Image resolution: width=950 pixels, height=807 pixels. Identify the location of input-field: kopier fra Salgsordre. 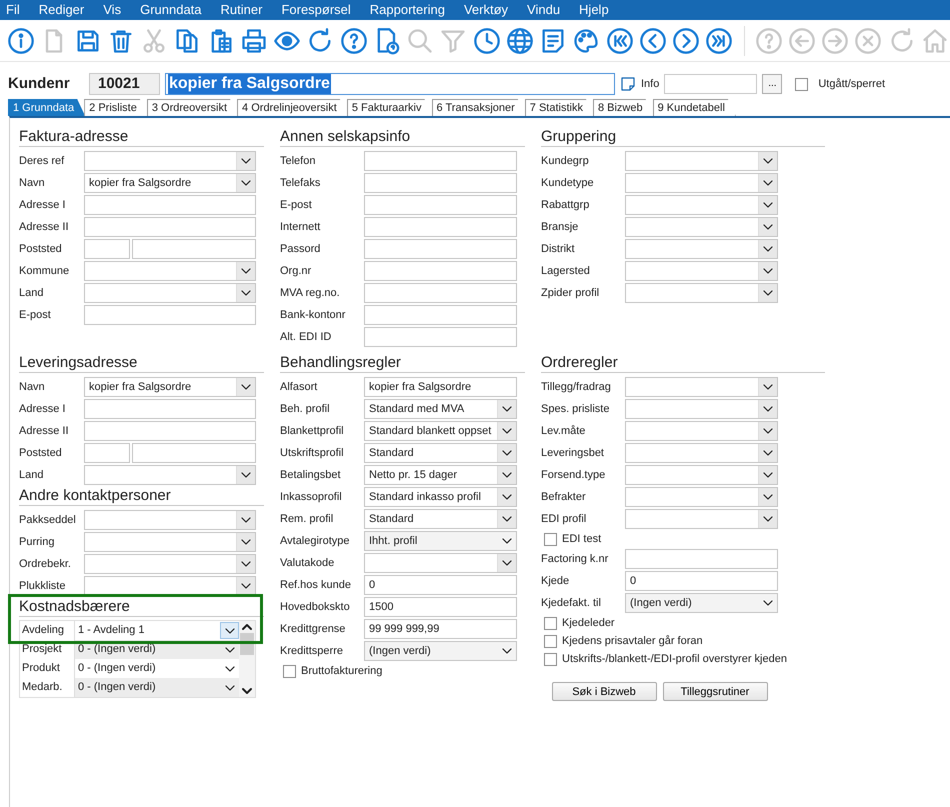
(440, 387).